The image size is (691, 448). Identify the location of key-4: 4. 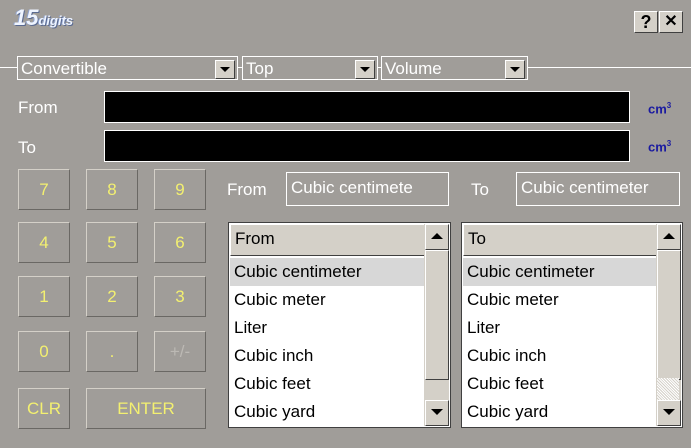
(44, 242).